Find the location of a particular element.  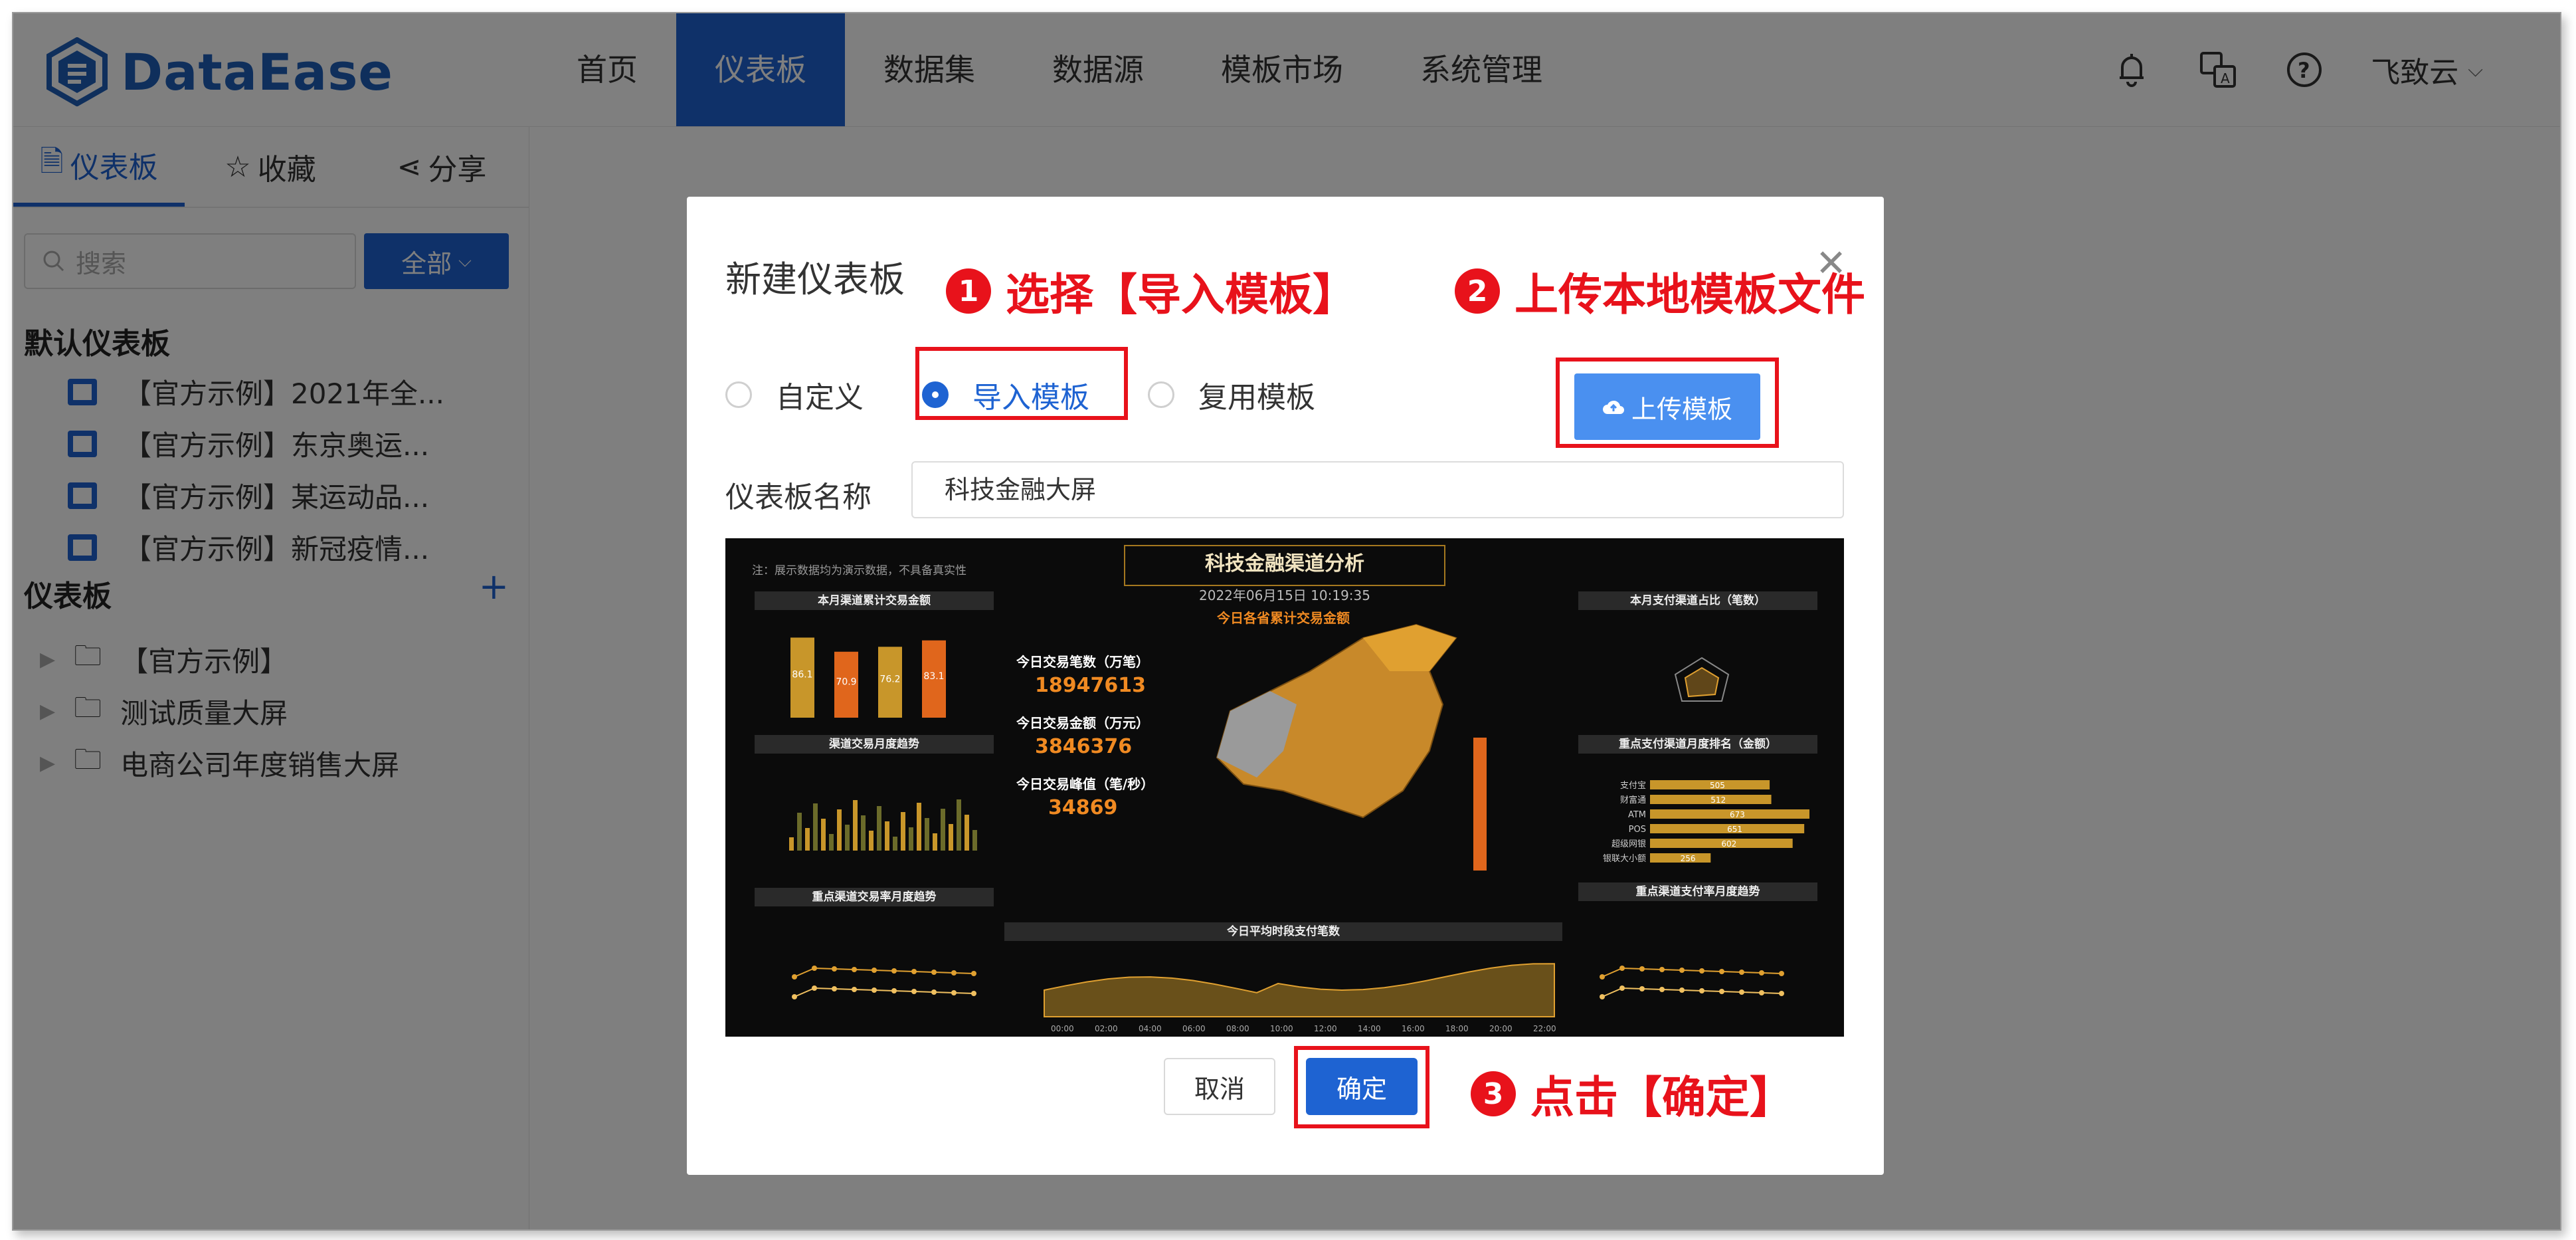

x-tick-label: 04:00 is located at coordinates (1150, 1028).